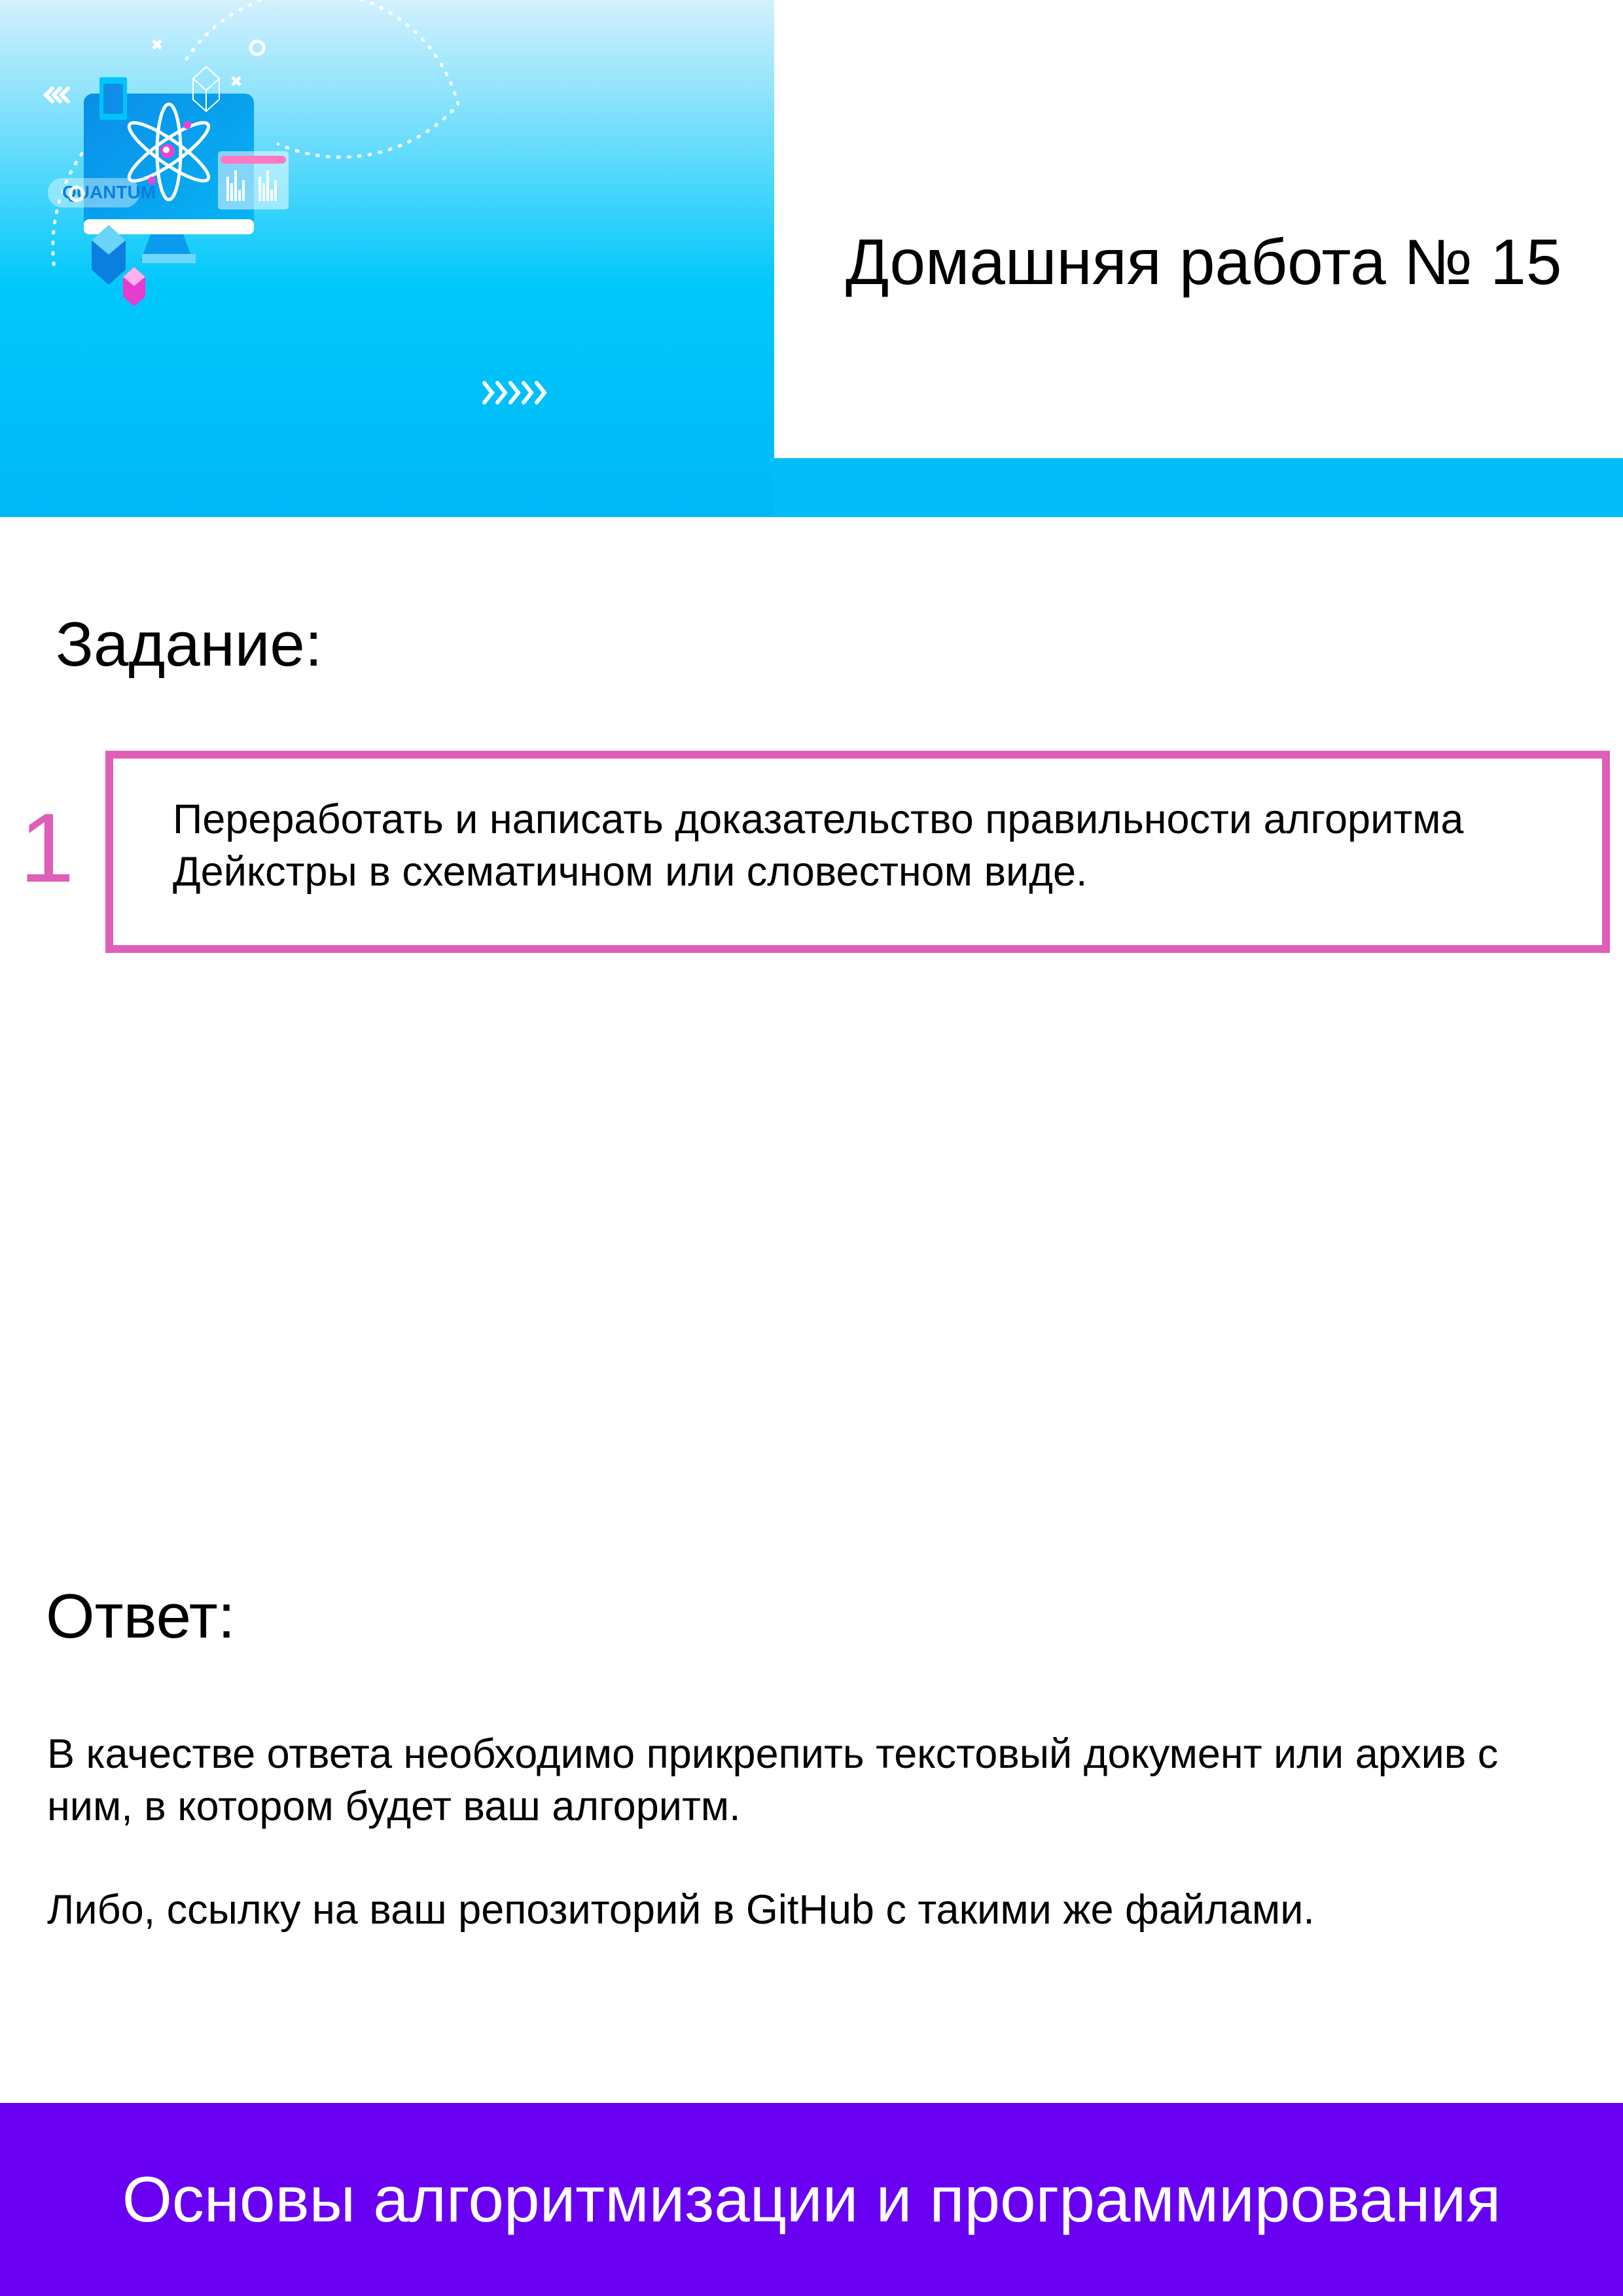 This screenshot has width=1623, height=2296. What do you see at coordinates (189, 644) in the screenshot?
I see `task-heading: Задание:` at bounding box center [189, 644].